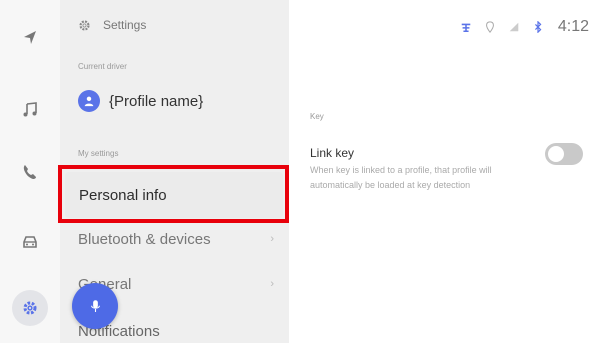 Image resolution: width=597 pixels, height=343 pixels. I want to click on my-settings-label: My settings, so click(98, 153).